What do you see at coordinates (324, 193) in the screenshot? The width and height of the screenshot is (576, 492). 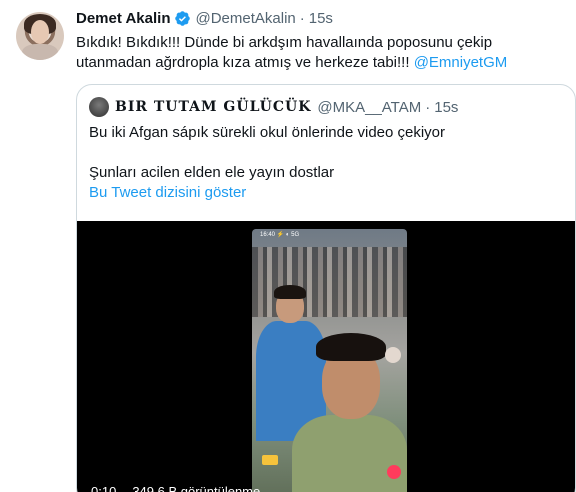 I see `show-thread-link: Bu Tweet dizisini göster` at bounding box center [324, 193].